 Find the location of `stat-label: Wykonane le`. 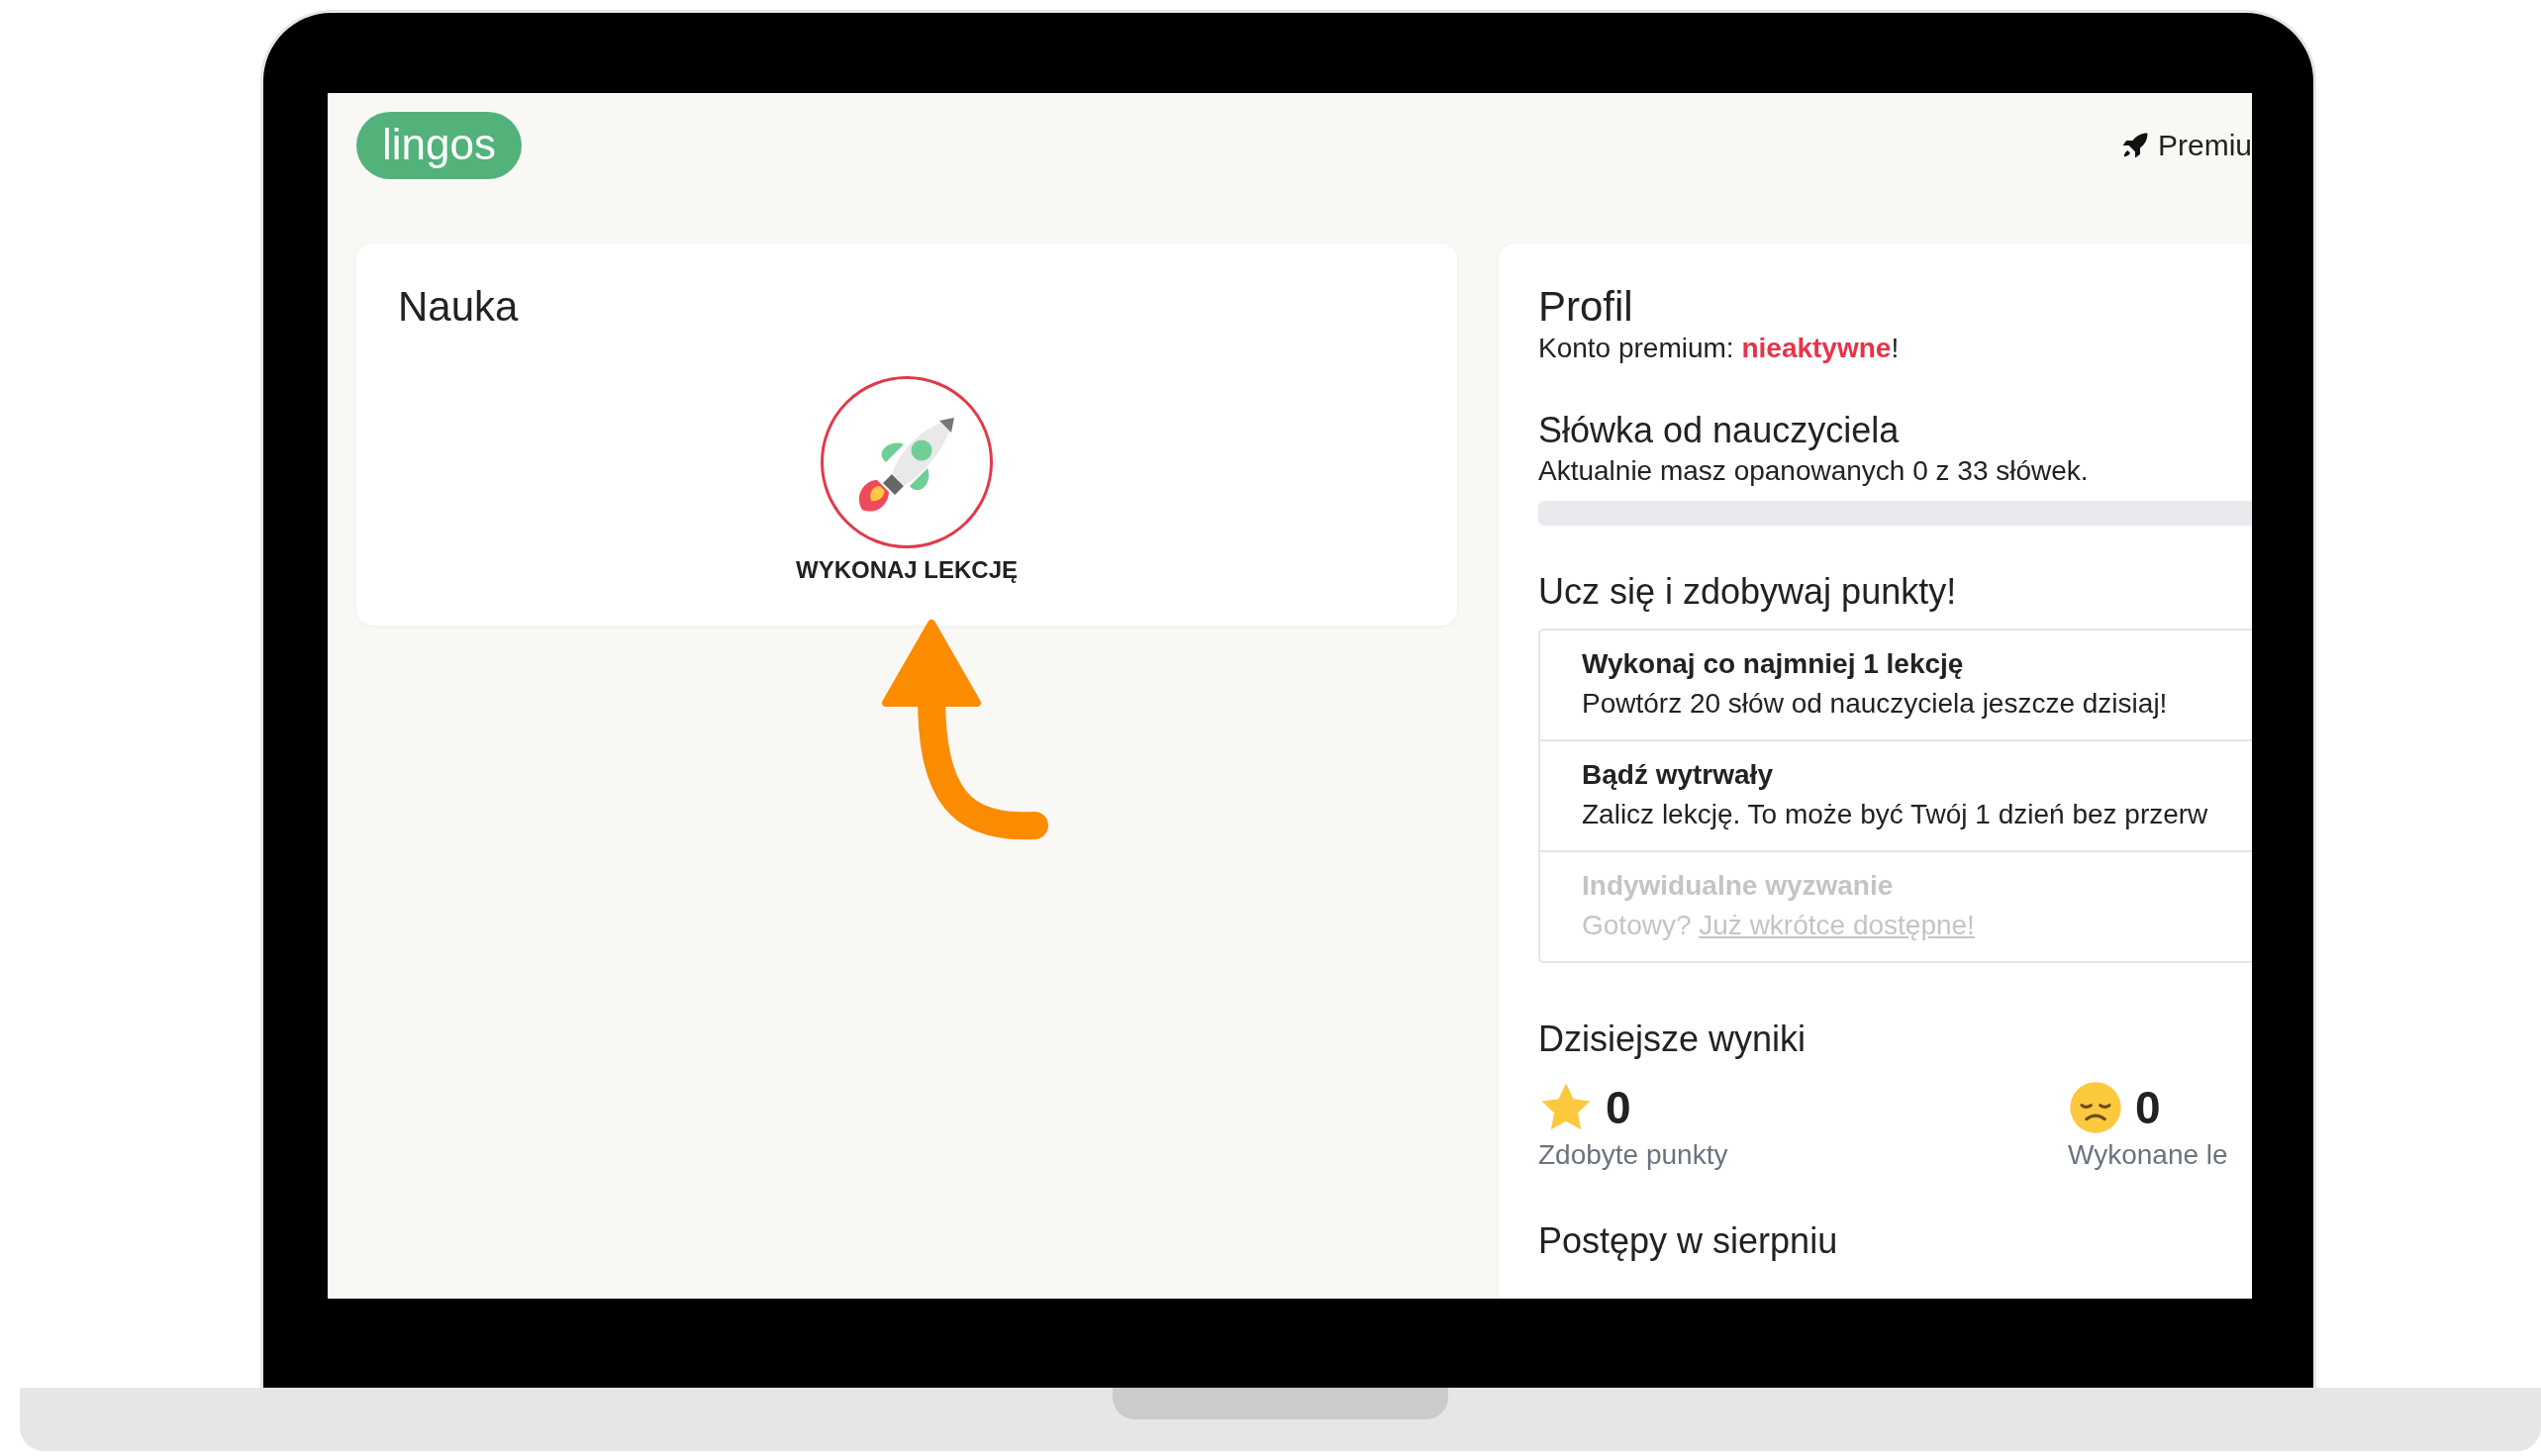

stat-label: Wykonane le is located at coordinates (2148, 1155).